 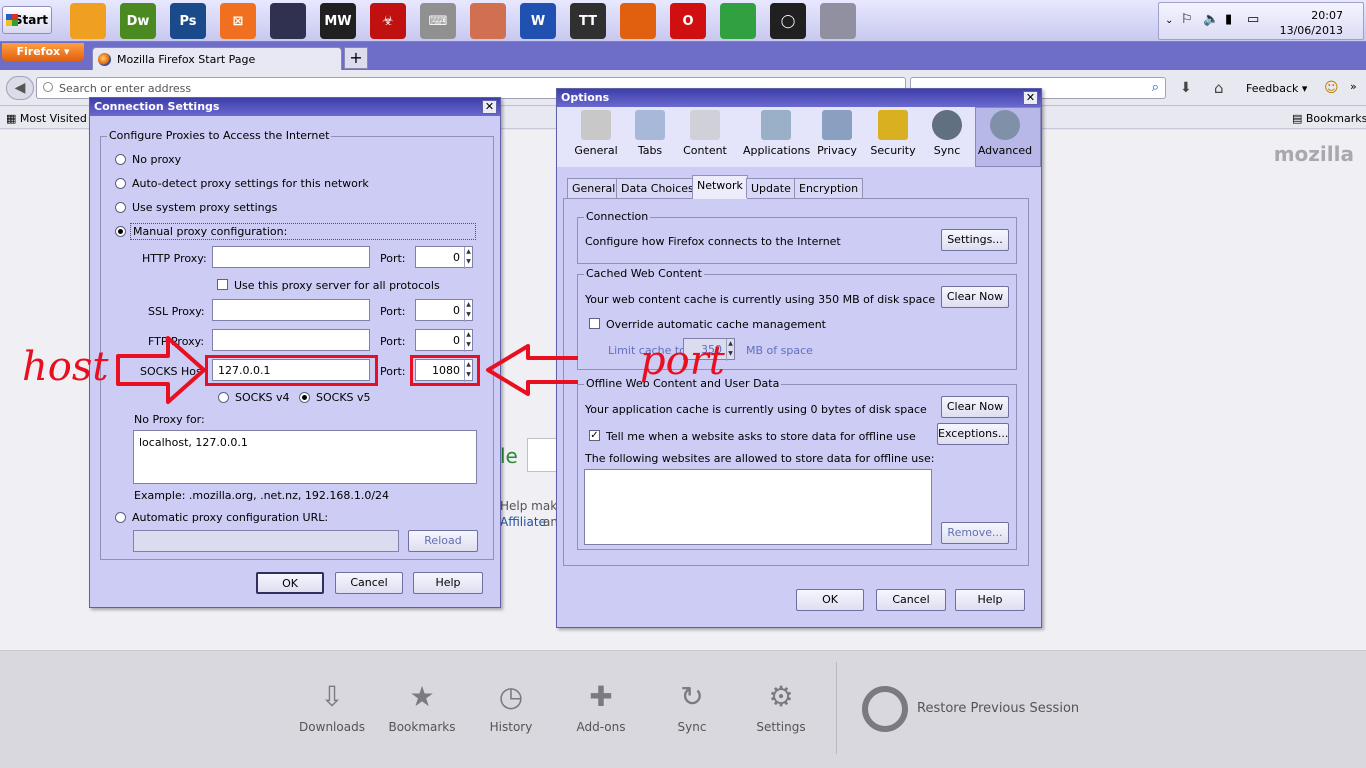 What do you see at coordinates (692, 707) in the screenshot?
I see `launcher-sync-button: ↻ Sync` at bounding box center [692, 707].